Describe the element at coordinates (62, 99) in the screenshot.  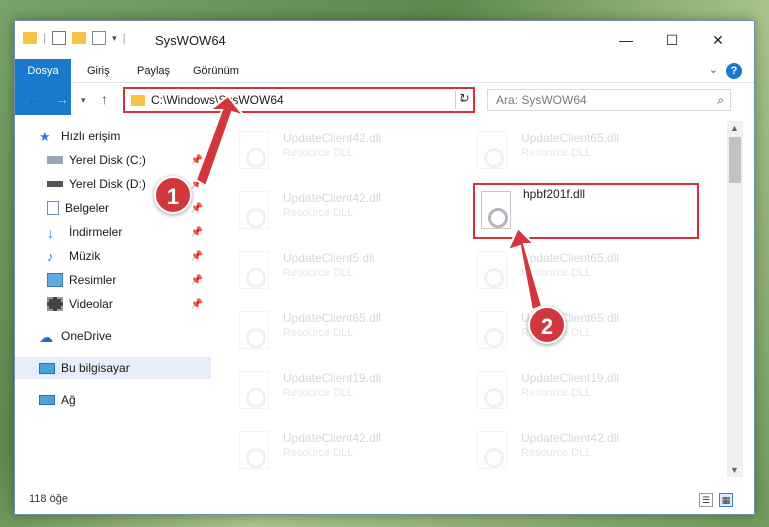
I see `forward-arrow-icon: →` at that location.